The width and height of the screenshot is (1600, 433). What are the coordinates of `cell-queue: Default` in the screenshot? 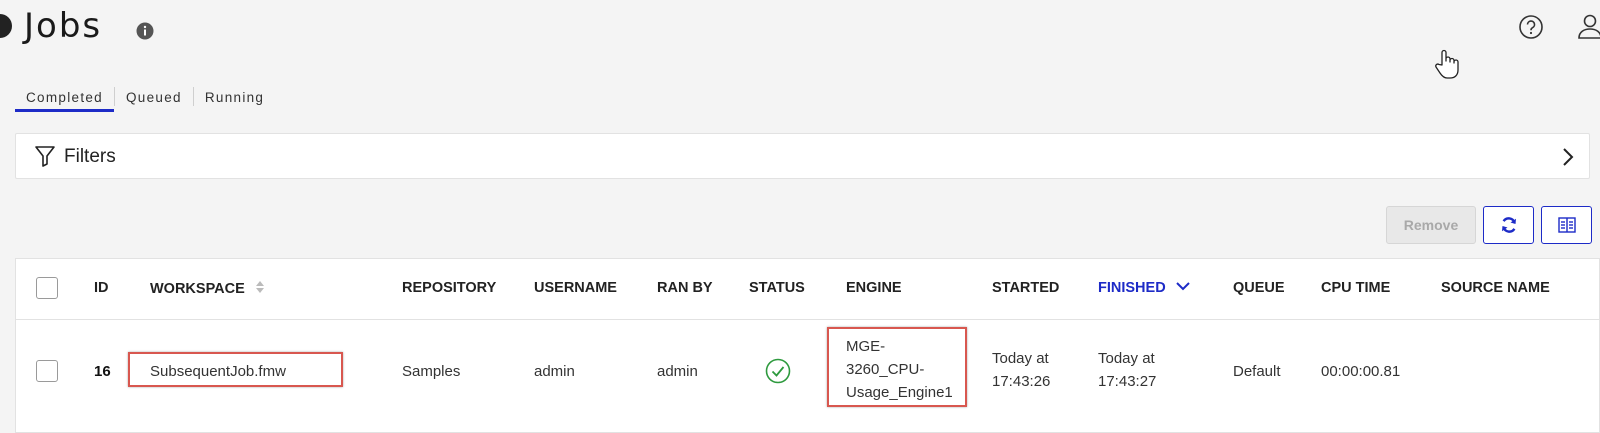 It's located at (1257, 371).